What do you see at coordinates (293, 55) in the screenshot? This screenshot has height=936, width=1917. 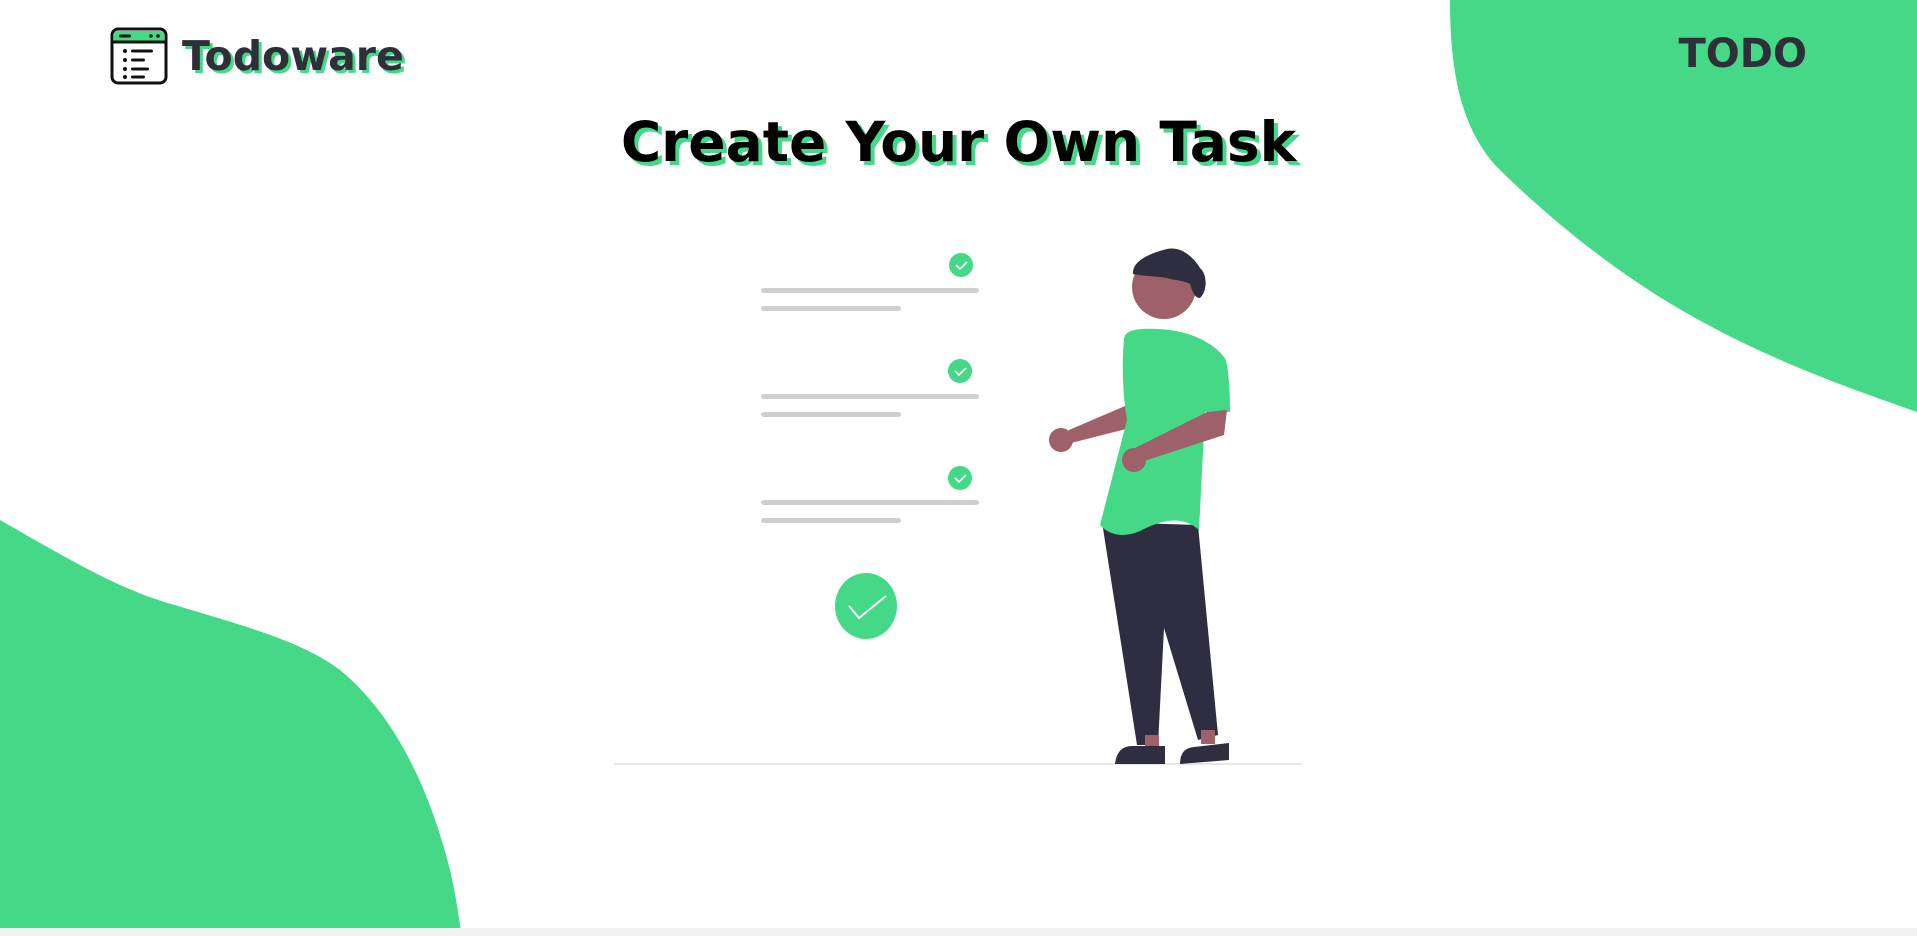 I see `brand-name: Todoware` at bounding box center [293, 55].